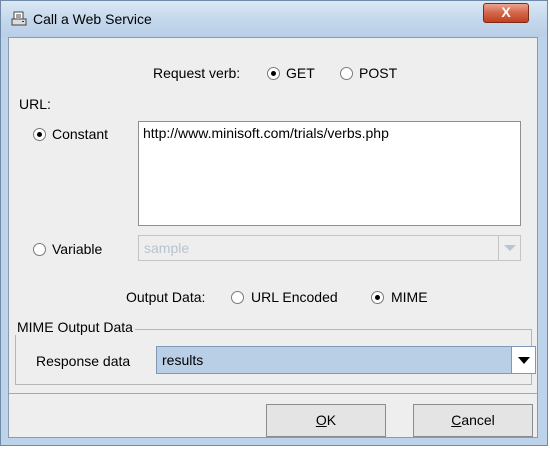 Image resolution: width=550 pixels, height=450 pixels. What do you see at coordinates (92, 19) in the screenshot?
I see `window-title: Call a Web Service` at bounding box center [92, 19].